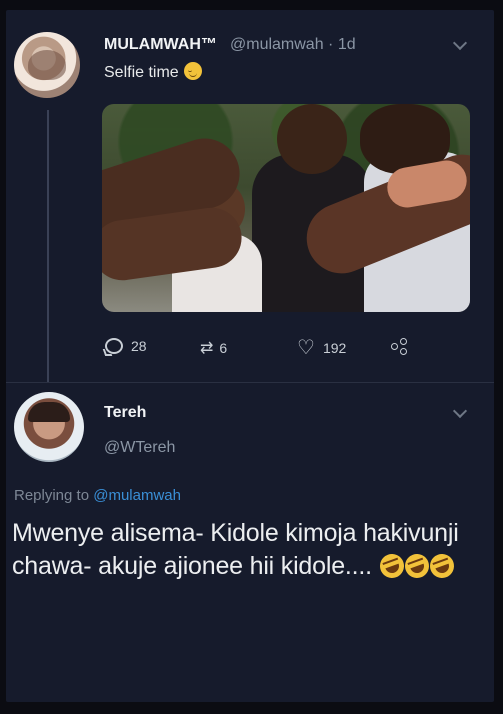 This screenshot has height=714, width=503. I want to click on share-button, so click(399, 346).